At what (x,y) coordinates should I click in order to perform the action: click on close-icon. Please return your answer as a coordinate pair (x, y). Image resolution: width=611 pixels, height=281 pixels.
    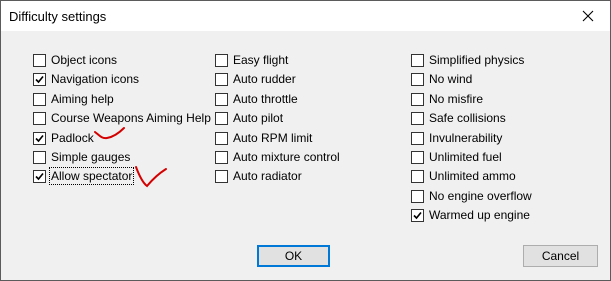
    Looking at the image, I should click on (588, 16).